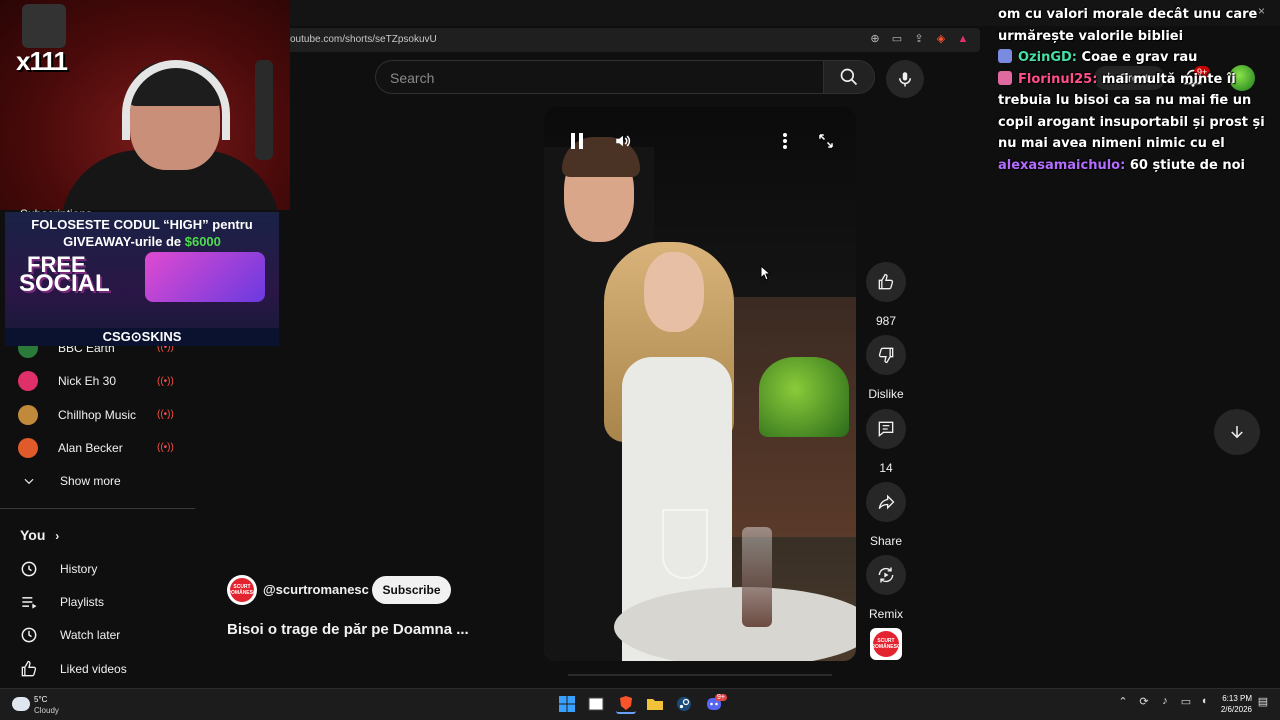 The height and width of the screenshot is (720, 1280). Describe the element at coordinates (766, 273) in the screenshot. I see `mouse-cursor-icon` at that location.